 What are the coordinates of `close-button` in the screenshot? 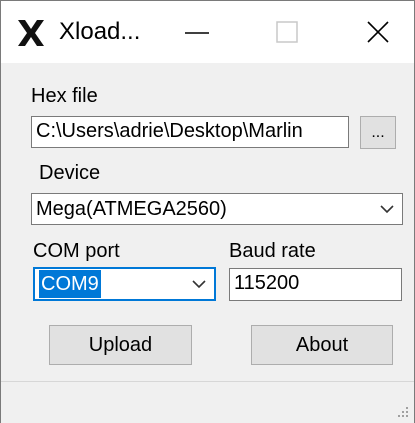 It's located at (369, 32).